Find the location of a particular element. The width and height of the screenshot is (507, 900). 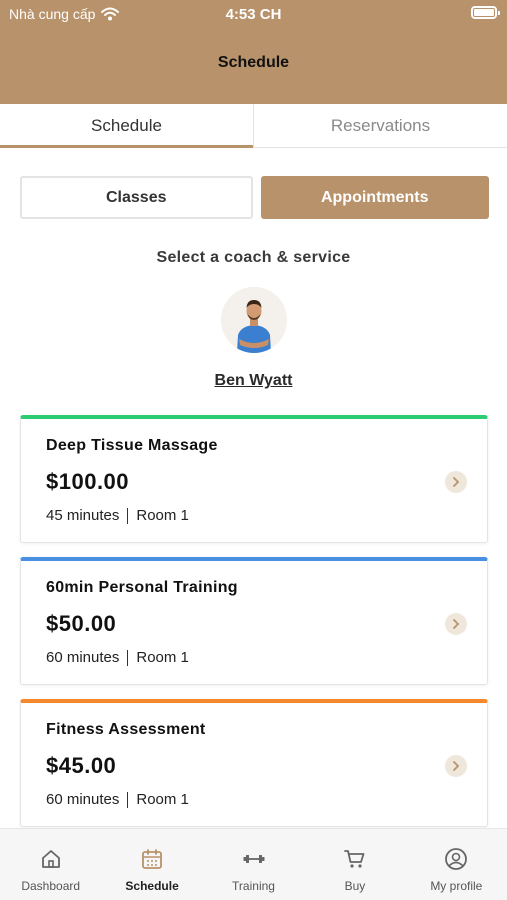

cart-icon is located at coordinates (354, 859).